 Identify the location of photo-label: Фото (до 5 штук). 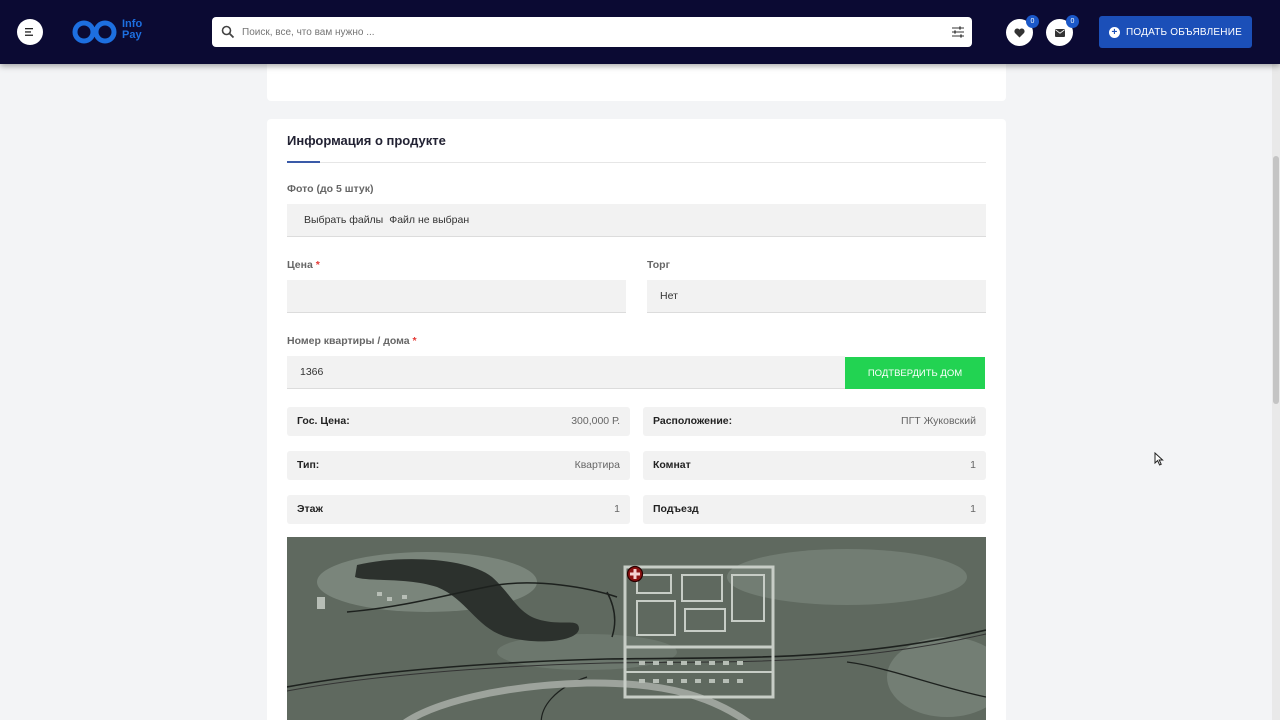
(330, 189).